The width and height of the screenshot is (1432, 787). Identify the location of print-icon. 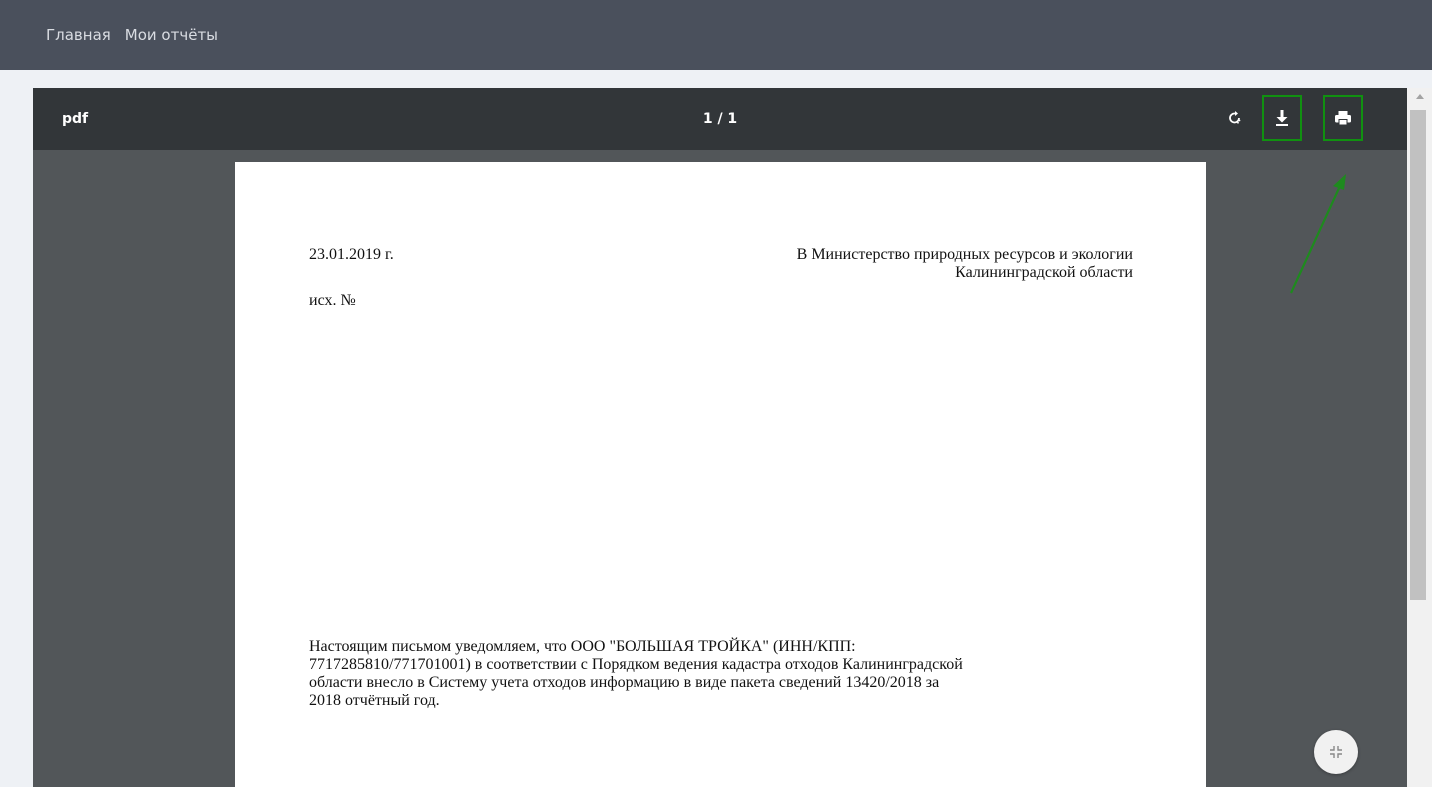
(1343, 118).